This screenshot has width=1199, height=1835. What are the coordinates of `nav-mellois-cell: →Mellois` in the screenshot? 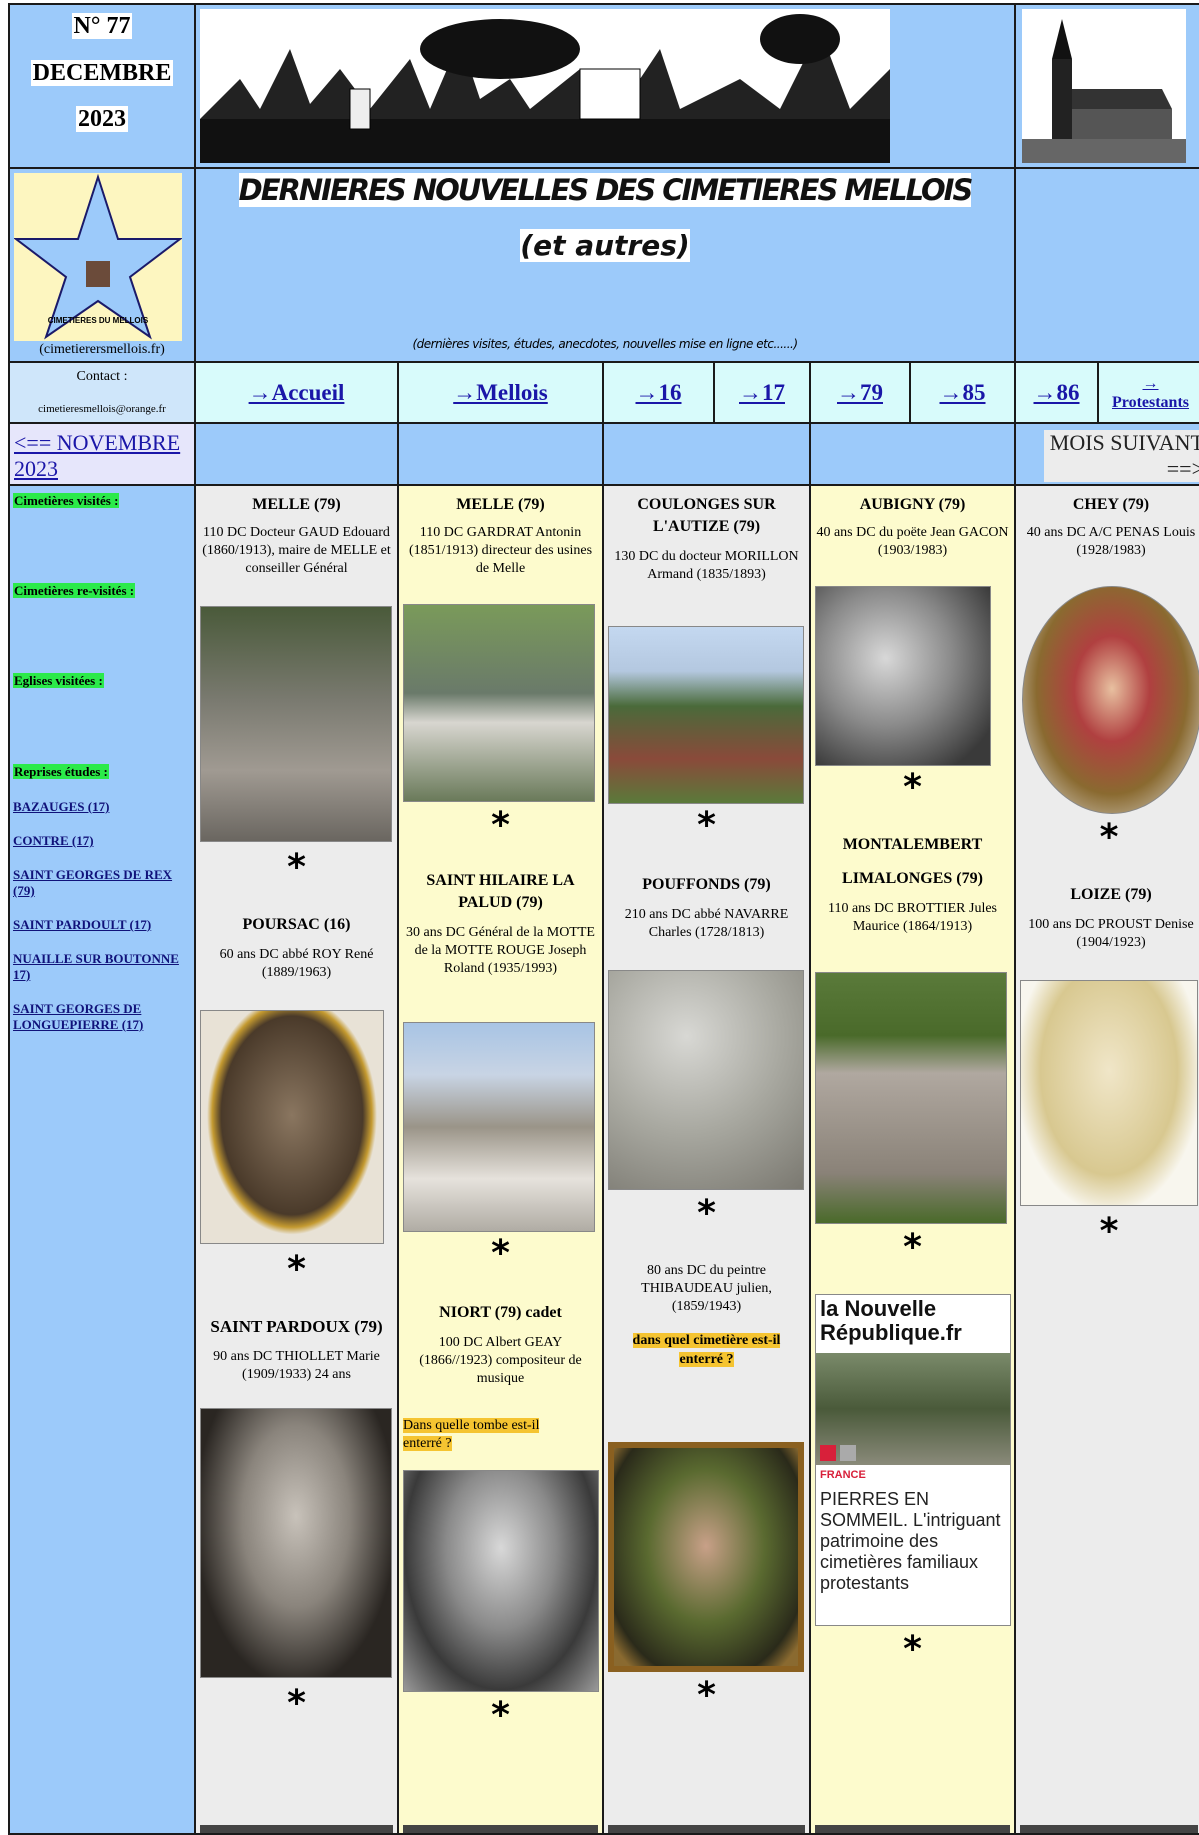 It's located at (500, 392).